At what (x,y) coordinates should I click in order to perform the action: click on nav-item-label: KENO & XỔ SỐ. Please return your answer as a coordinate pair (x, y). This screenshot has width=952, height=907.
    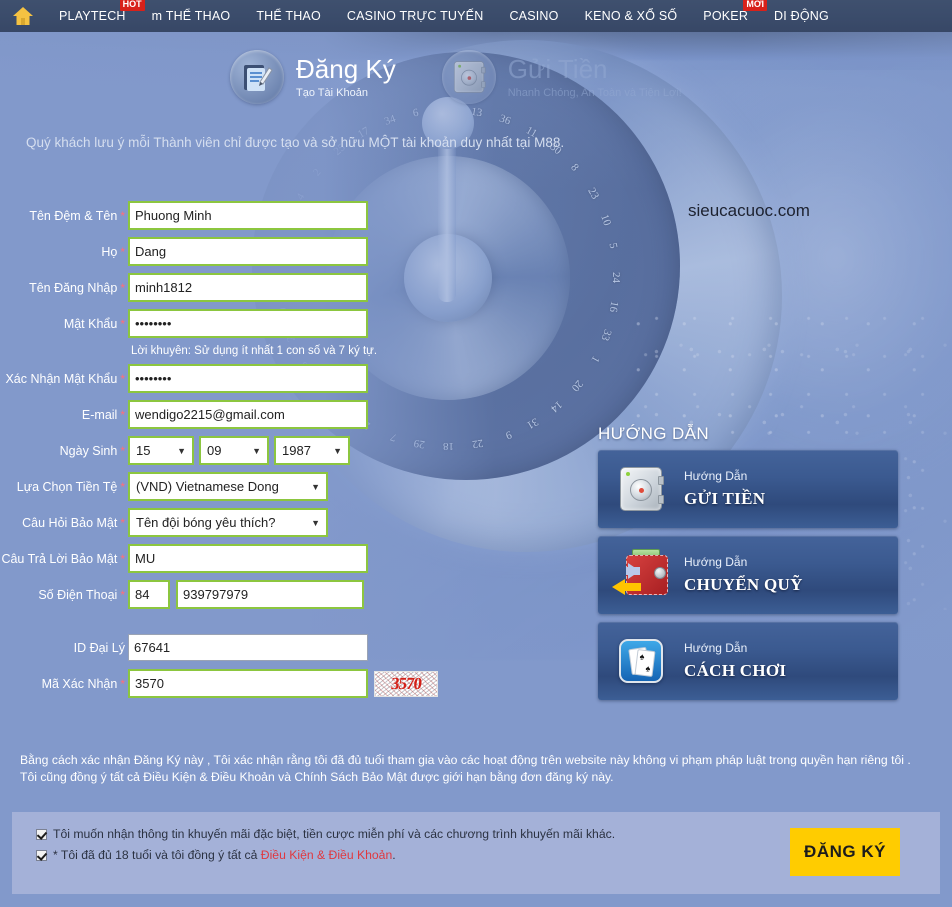
    Looking at the image, I should click on (631, 16).